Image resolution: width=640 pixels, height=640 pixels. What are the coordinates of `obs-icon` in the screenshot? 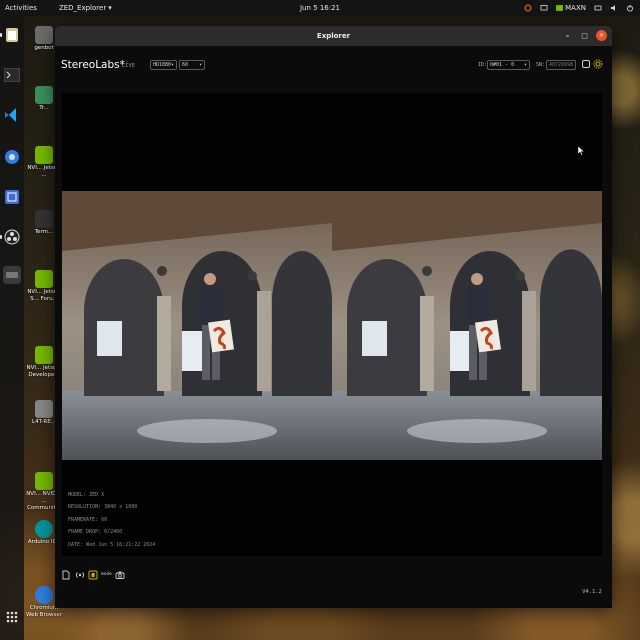 It's located at (10, 237).